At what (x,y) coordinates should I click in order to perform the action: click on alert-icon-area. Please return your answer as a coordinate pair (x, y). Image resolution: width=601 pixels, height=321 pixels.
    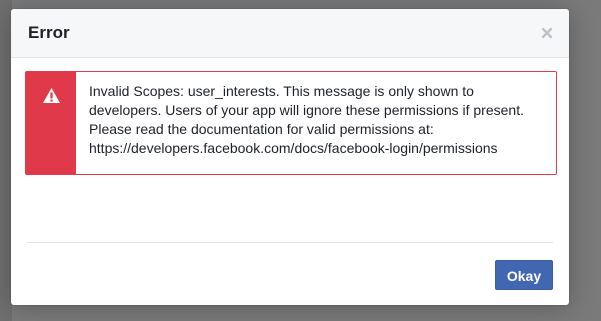
    Looking at the image, I should click on (51, 123).